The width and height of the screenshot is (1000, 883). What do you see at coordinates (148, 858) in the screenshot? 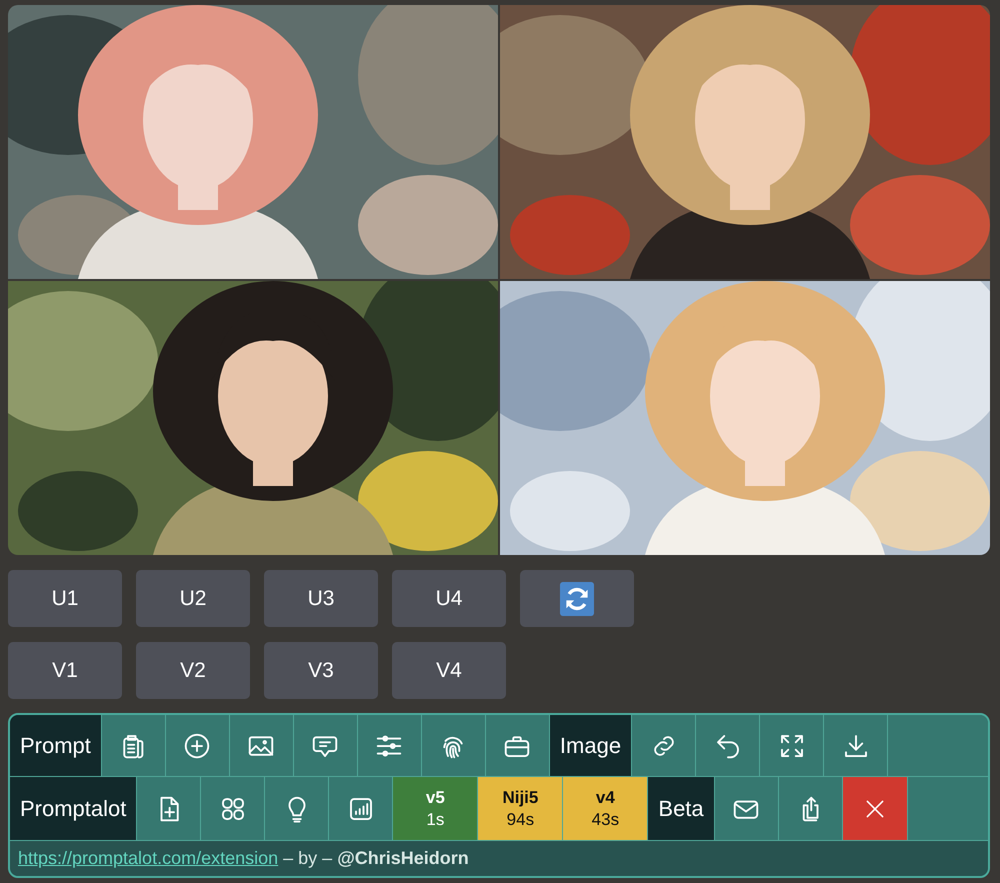
I see `extension-link: https://promptalot.com/extension` at bounding box center [148, 858].